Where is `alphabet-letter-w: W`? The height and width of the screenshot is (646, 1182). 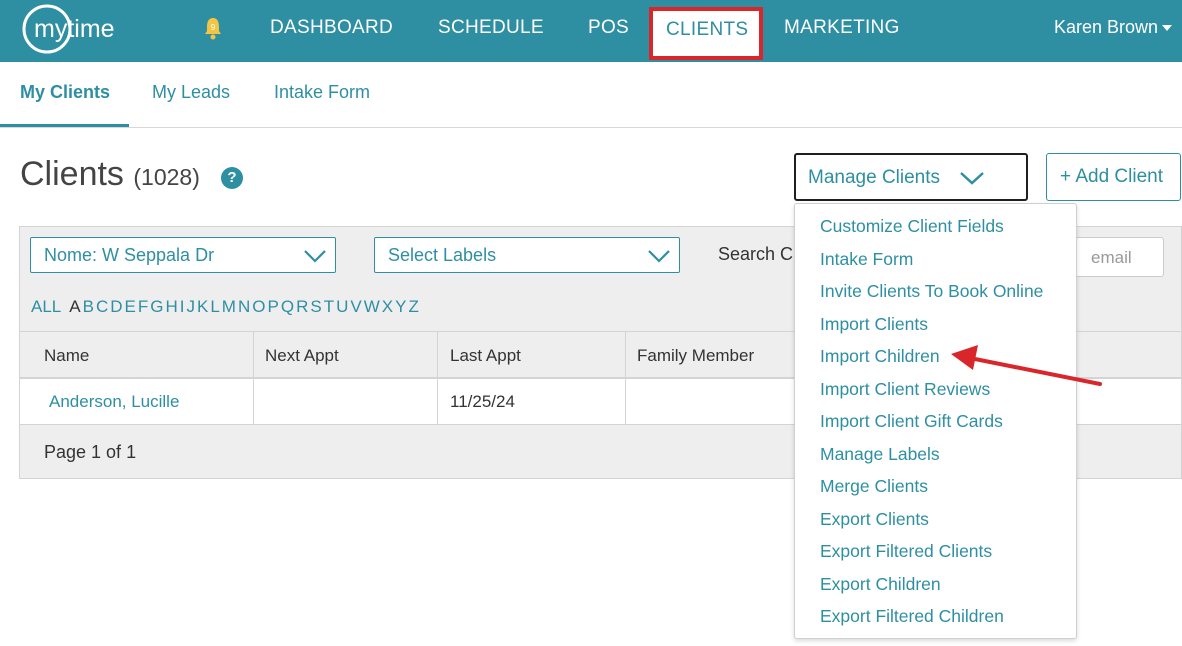
alphabet-letter-w: W is located at coordinates (372, 306).